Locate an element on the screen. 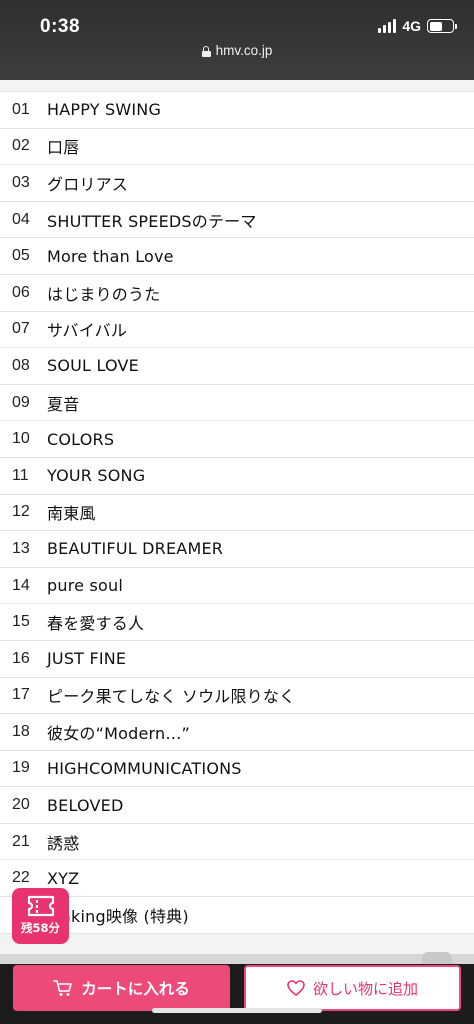 This screenshot has width=474, height=1024. track-title: JUST FINE is located at coordinates (87, 659).